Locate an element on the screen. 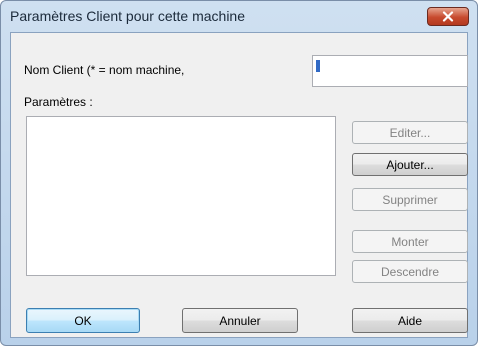 This screenshot has height=348, width=480. move-down-button: Descendre is located at coordinates (410, 271).